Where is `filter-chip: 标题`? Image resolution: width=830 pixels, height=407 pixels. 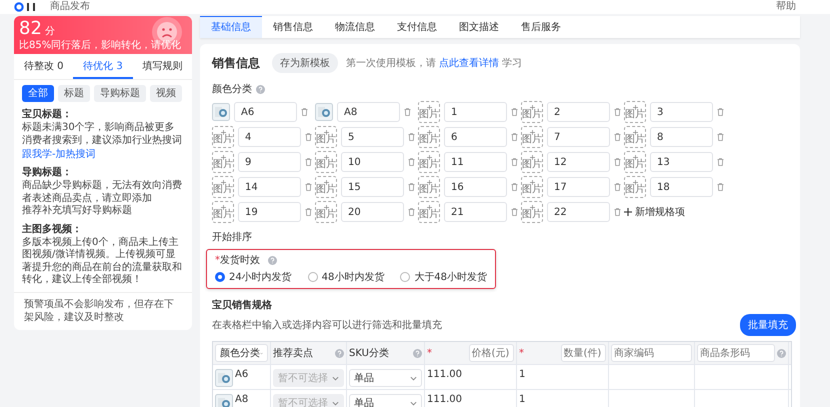 filter-chip: 标题 is located at coordinates (74, 93).